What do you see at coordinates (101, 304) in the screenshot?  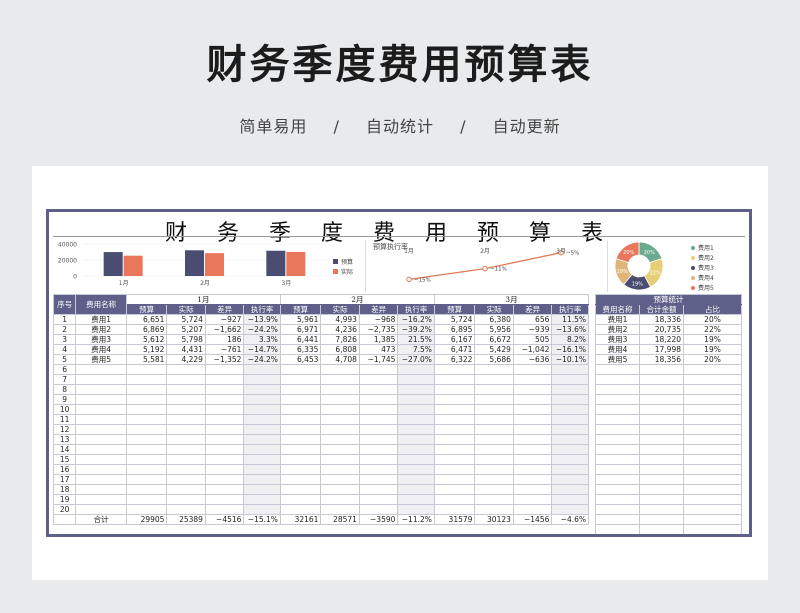 I see `col-name: 费用名称` at bounding box center [101, 304].